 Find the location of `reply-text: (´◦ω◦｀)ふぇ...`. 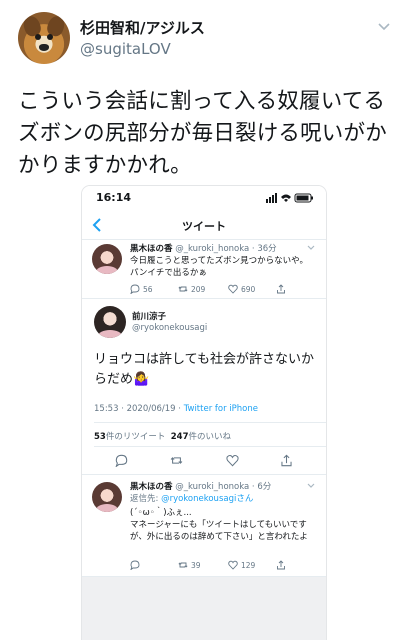

reply-text: (´◦ω◦｀)ふぇ... is located at coordinates (161, 513).